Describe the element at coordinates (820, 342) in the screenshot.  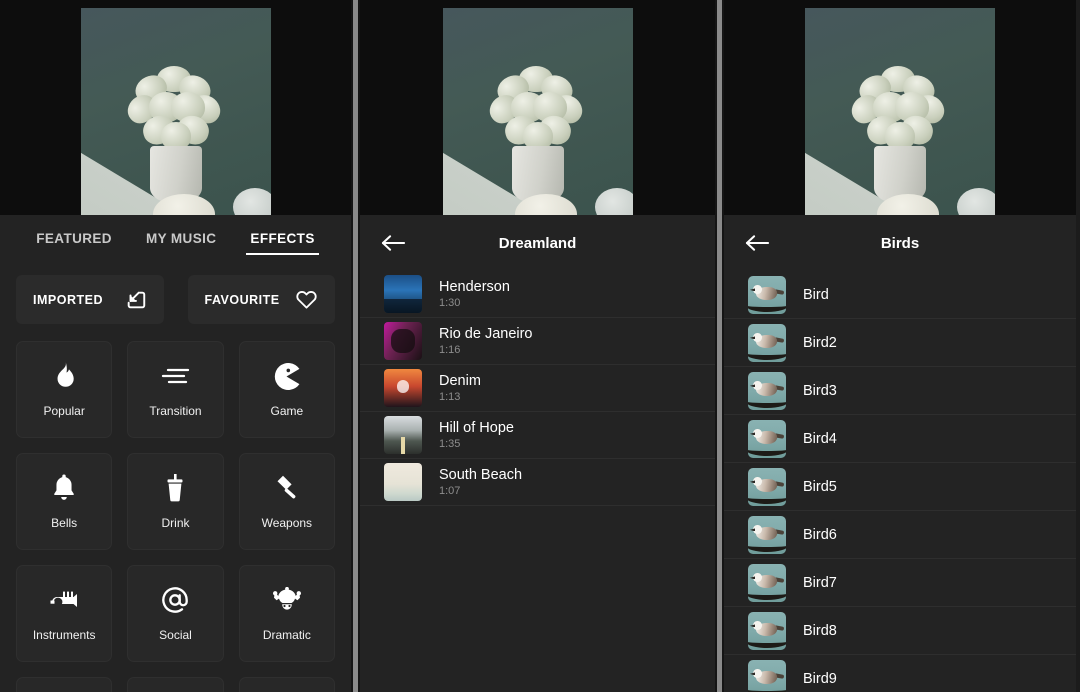
I see `list-item-label: Bird2` at that location.